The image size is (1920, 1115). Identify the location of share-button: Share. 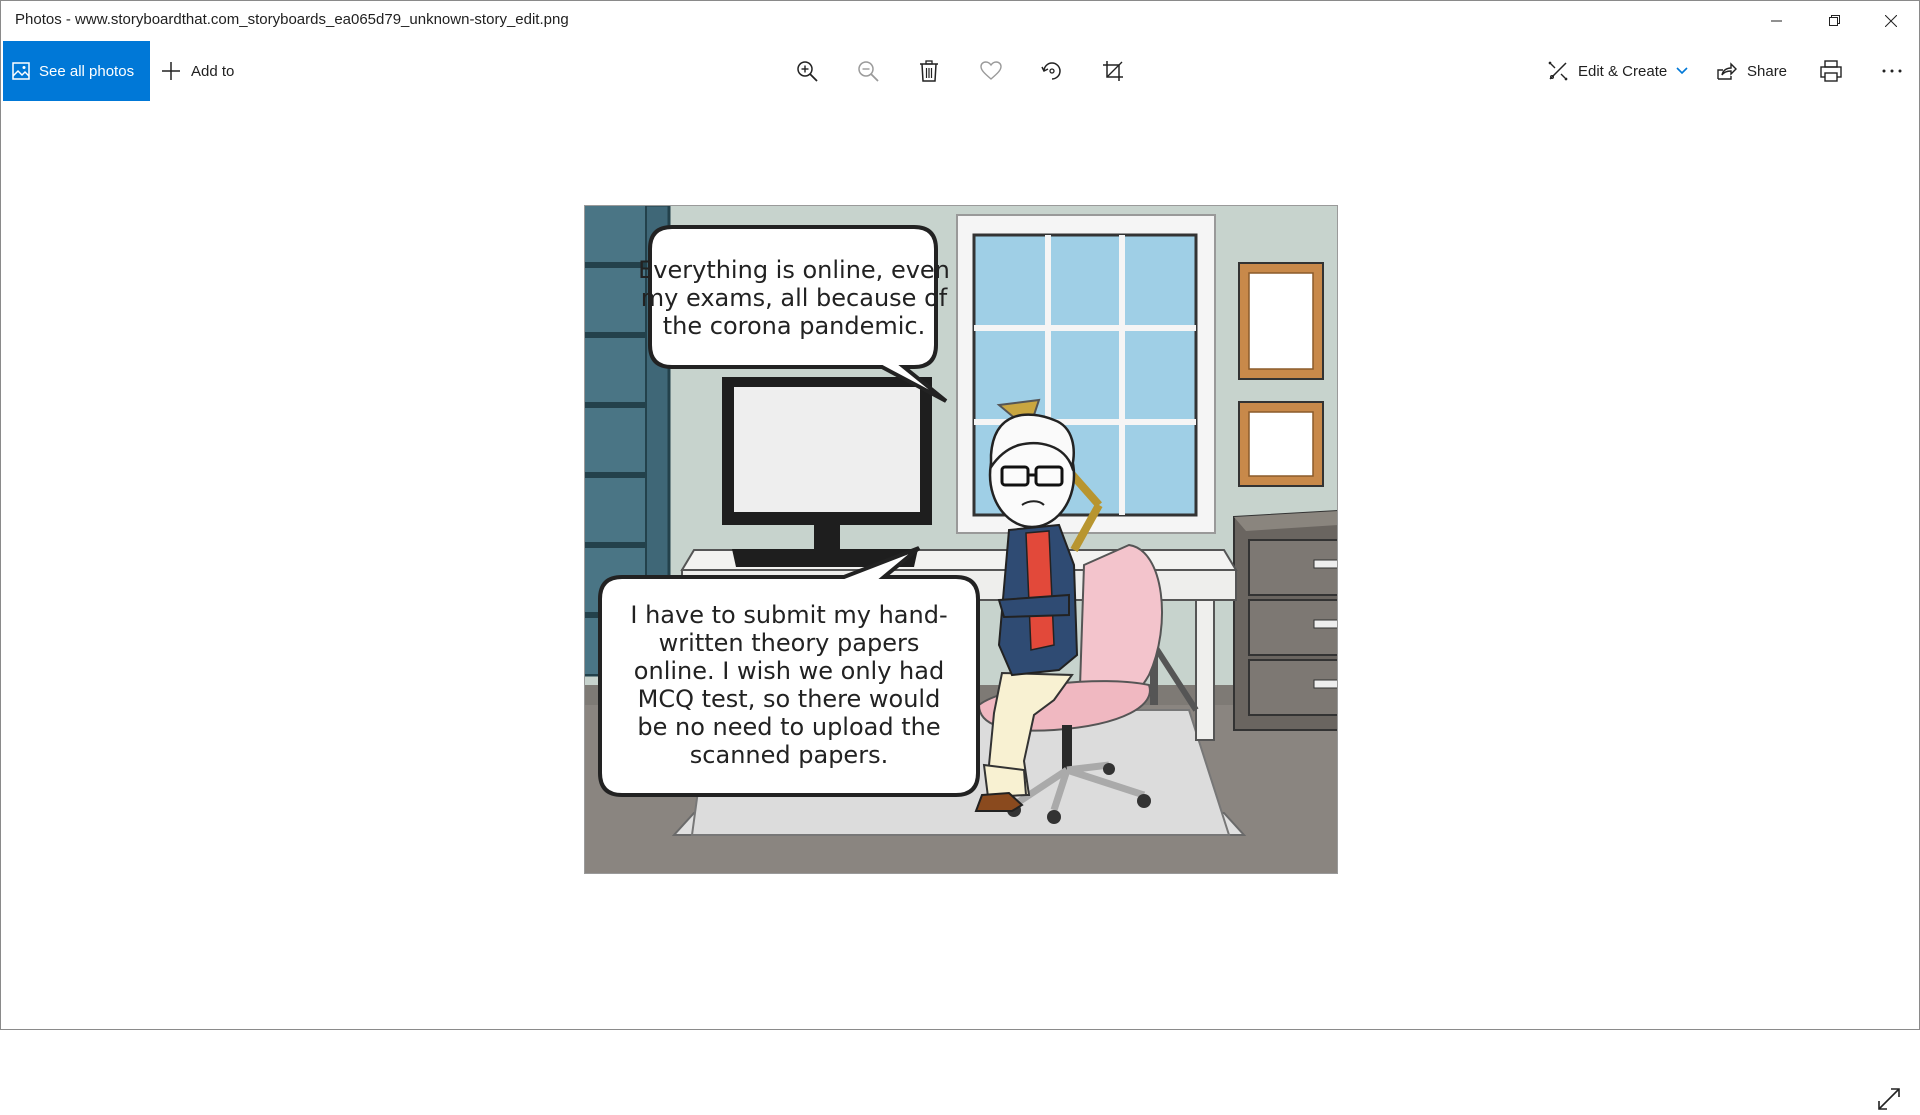
(1752, 71).